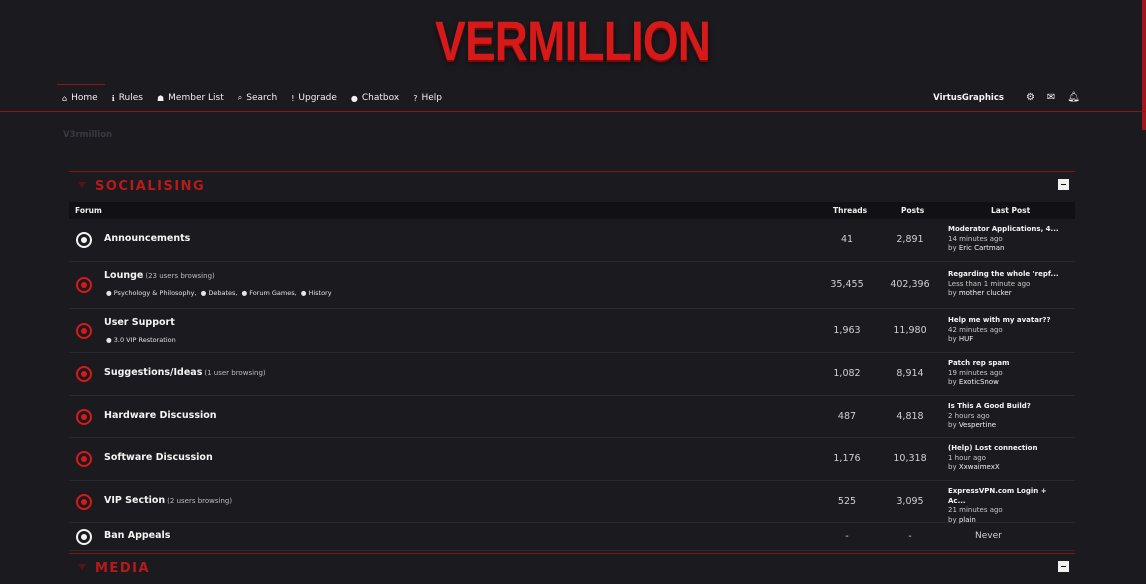  I want to click on thread-count: 1,963, so click(847, 330).